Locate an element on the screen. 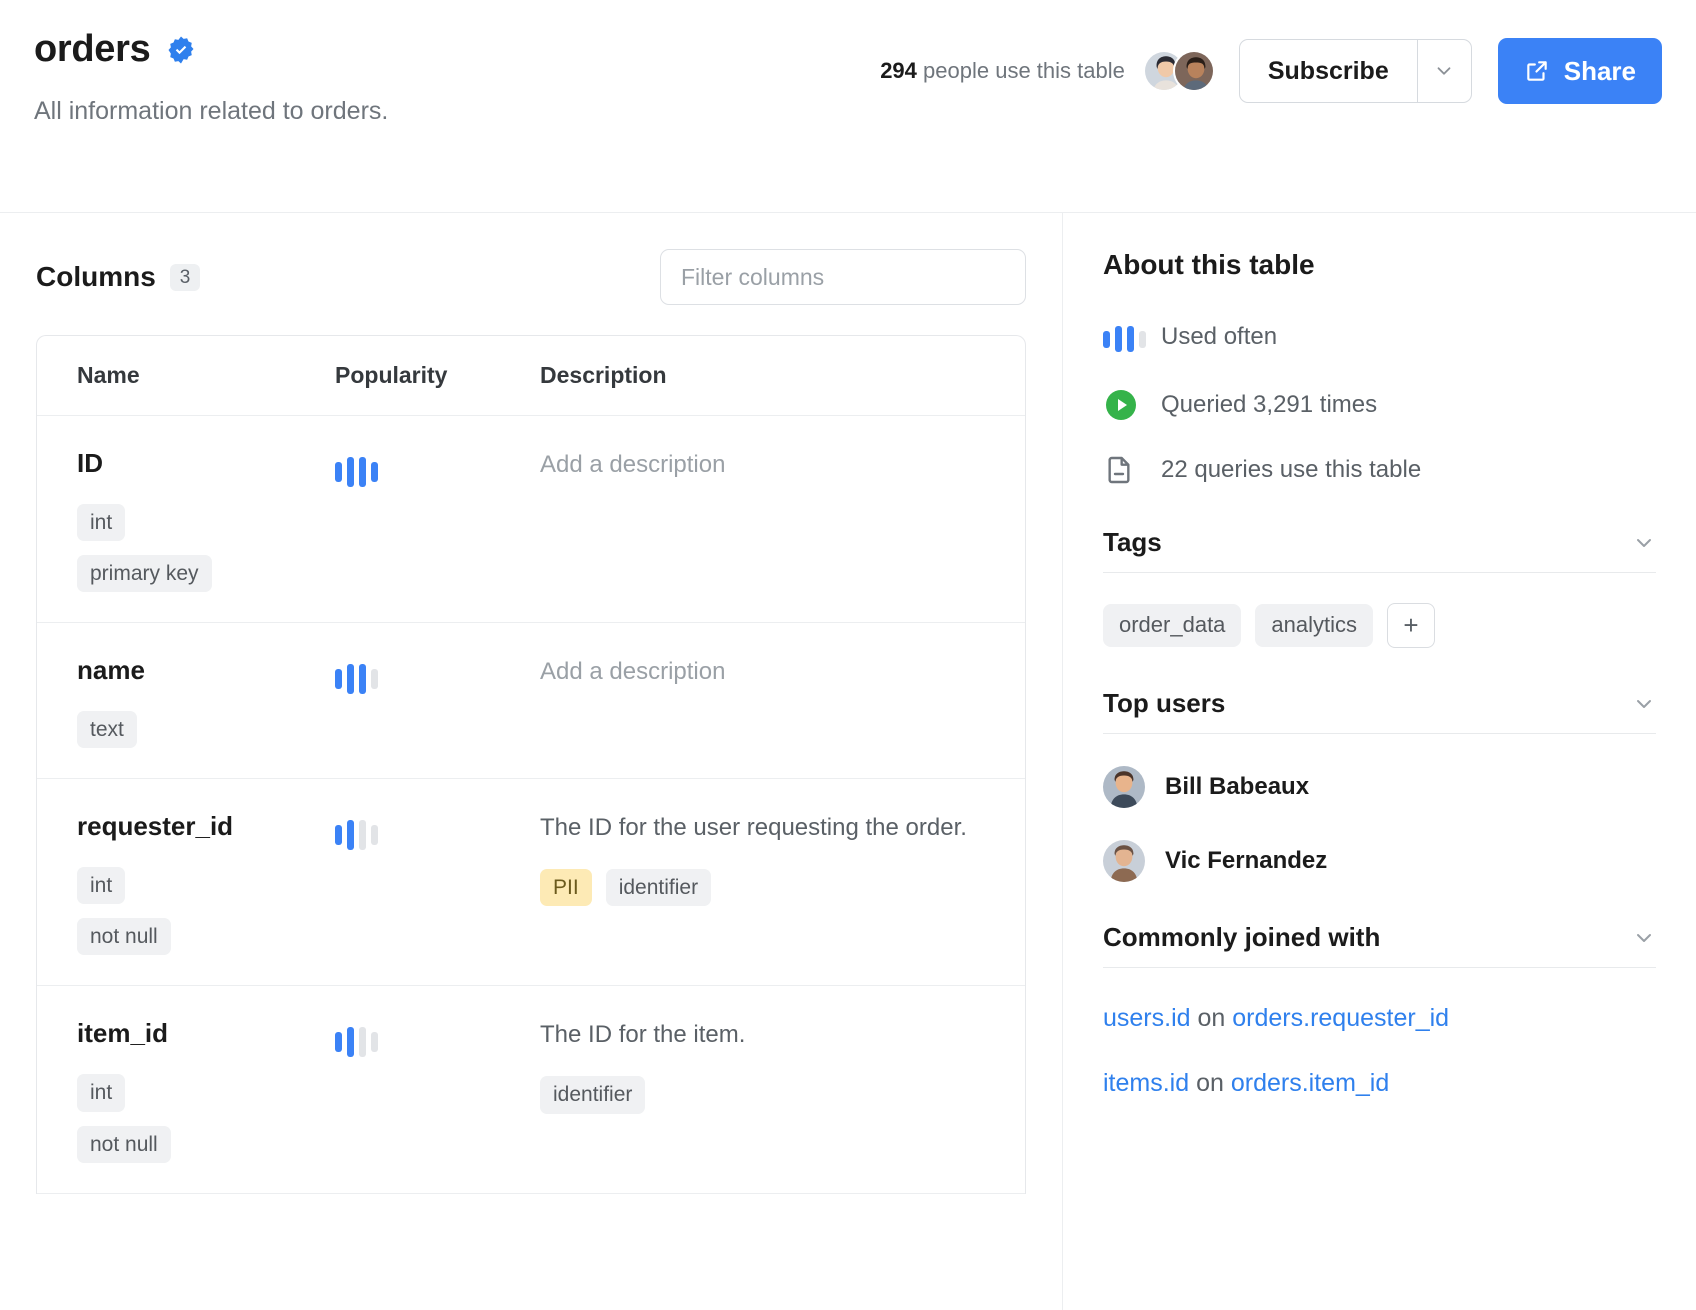 This screenshot has height=1310, width=1696. description-chip-list: PII identifier is located at coordinates (762, 888).